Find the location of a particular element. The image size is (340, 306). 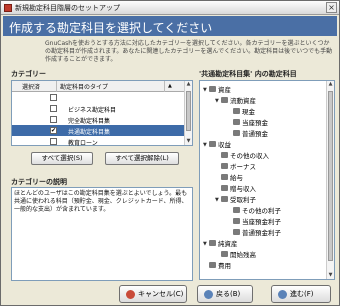

tree-item-label: 流動資産 is located at coordinates (243, 101).